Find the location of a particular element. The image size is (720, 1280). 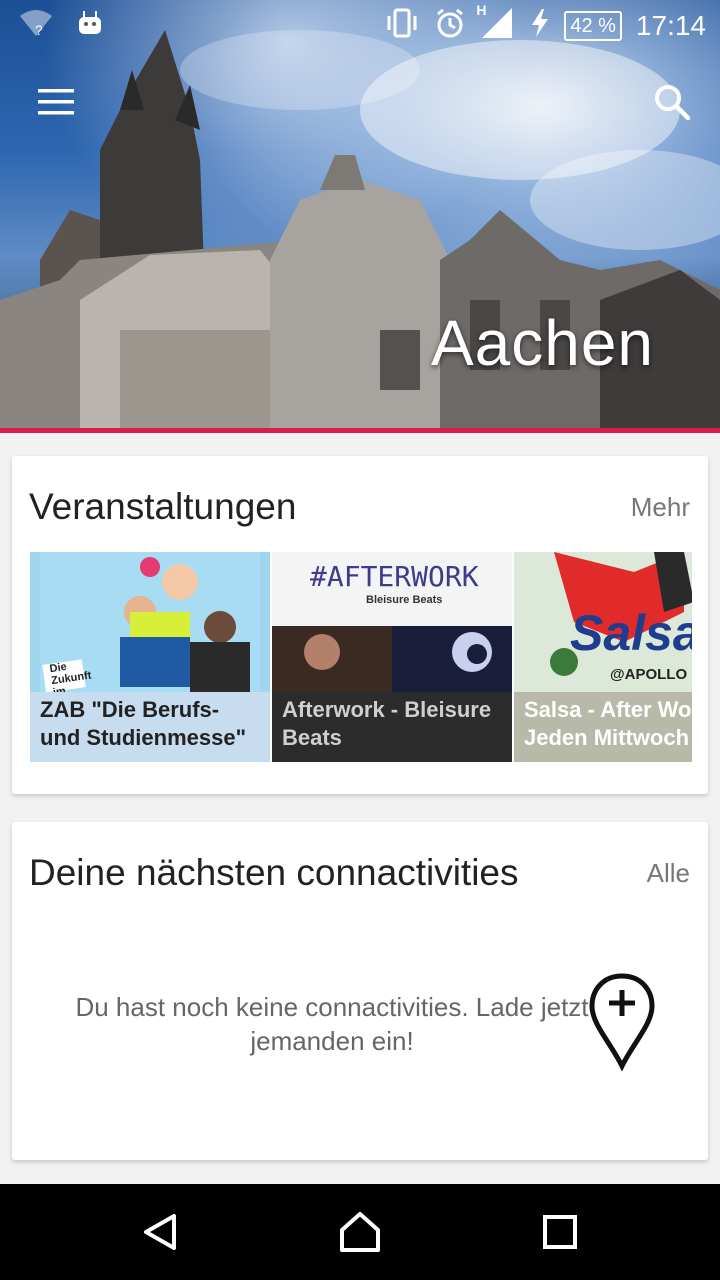

event-poster-title: #AFTERWORK is located at coordinates (394, 576).